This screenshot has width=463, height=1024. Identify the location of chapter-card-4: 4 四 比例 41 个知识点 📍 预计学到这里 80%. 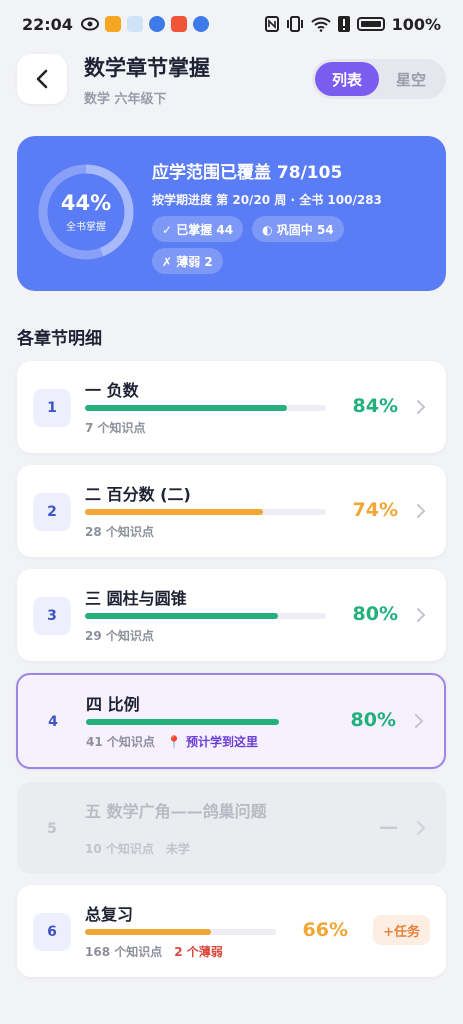
(231, 721).